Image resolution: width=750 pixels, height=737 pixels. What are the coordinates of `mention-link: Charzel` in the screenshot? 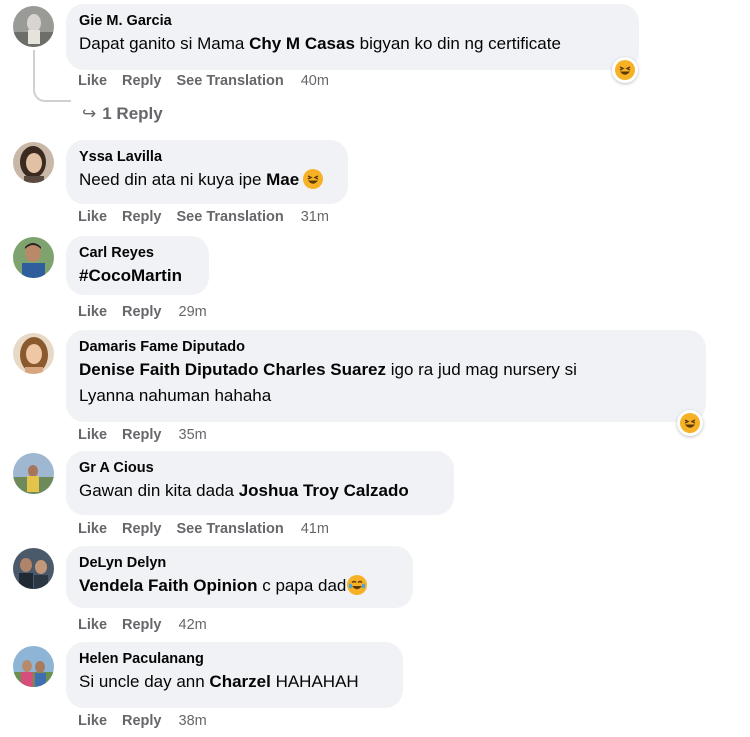 It's located at (239, 681).